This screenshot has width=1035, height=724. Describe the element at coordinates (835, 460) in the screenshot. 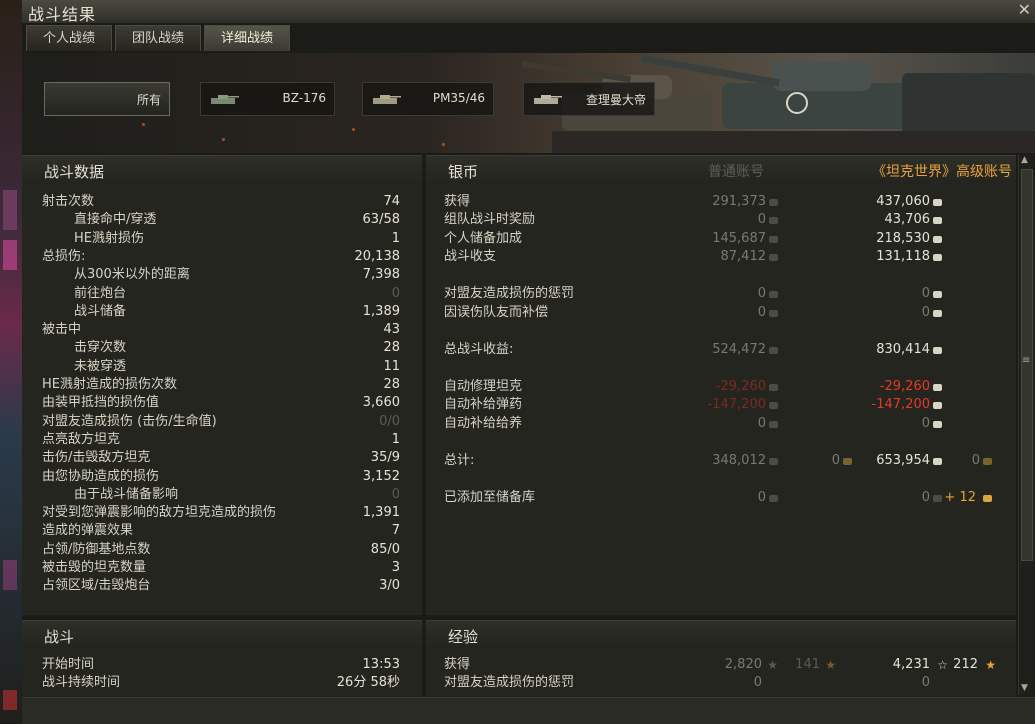

I see `standard-gold: 0` at that location.